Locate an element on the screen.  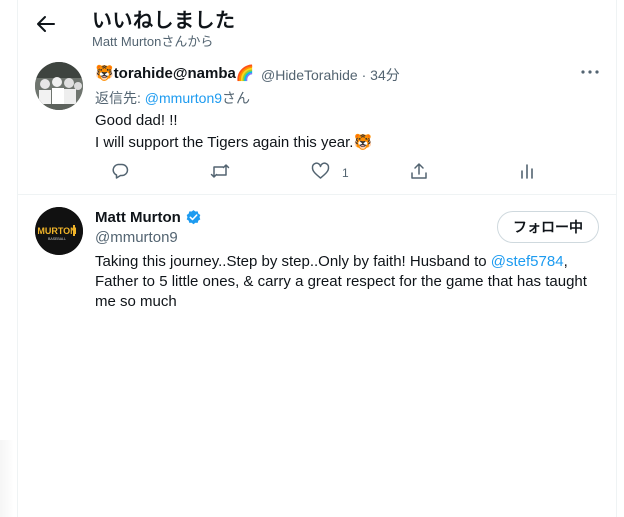
reply-button is located at coordinates (120, 173).